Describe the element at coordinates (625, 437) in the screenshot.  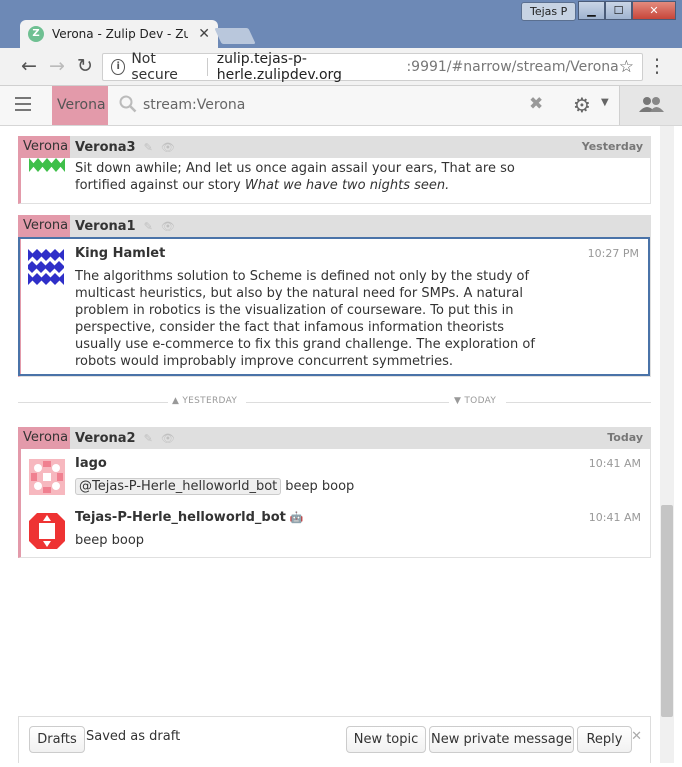
I see `recipient-date: Today` at that location.